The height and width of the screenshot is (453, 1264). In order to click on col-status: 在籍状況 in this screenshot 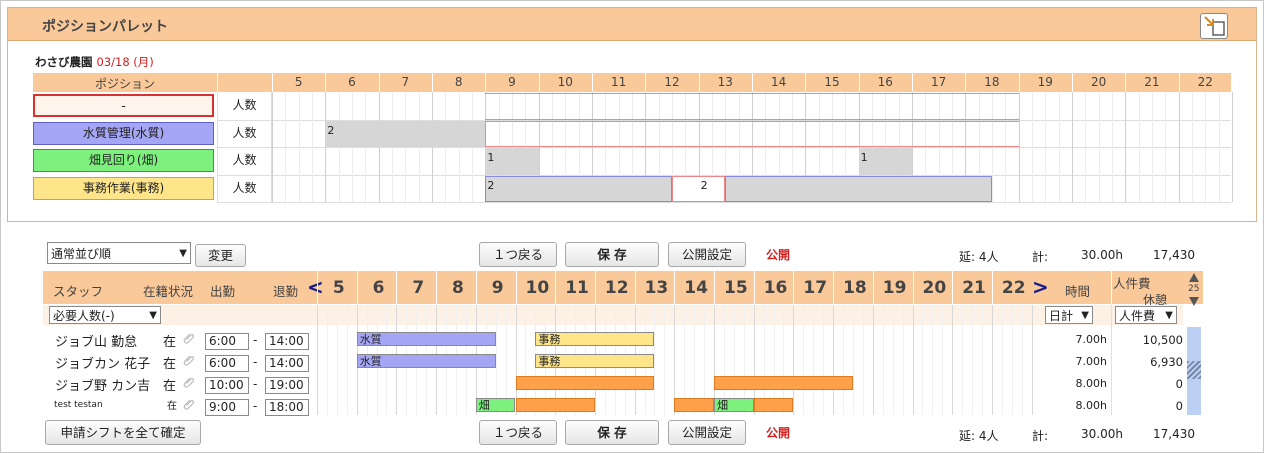, I will do `click(168, 291)`.